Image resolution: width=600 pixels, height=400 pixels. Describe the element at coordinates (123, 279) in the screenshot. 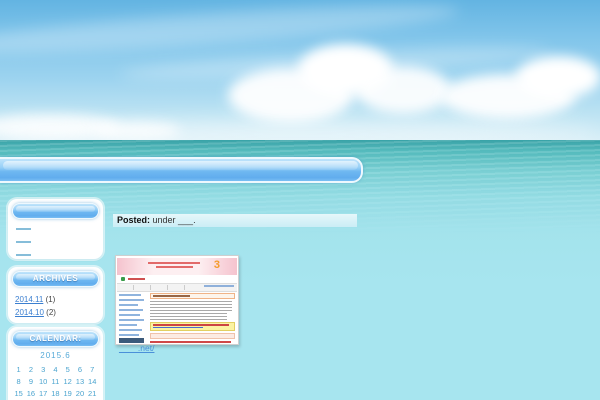

I see `logo-icon` at that location.